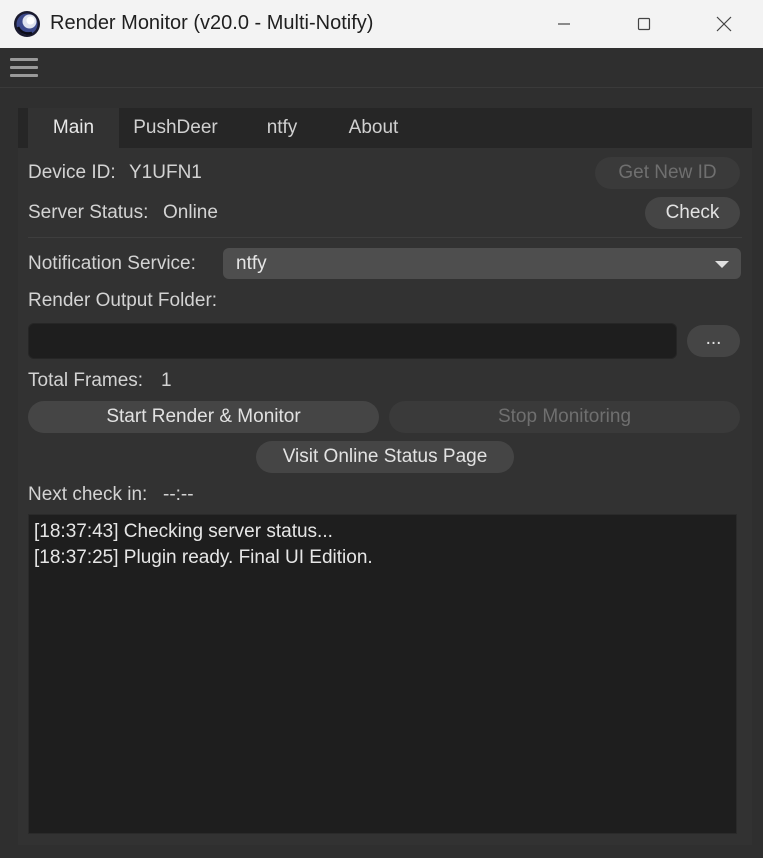 This screenshot has height=858, width=763. I want to click on visit-online-status-page-button: Visit Online Status Page, so click(385, 457).